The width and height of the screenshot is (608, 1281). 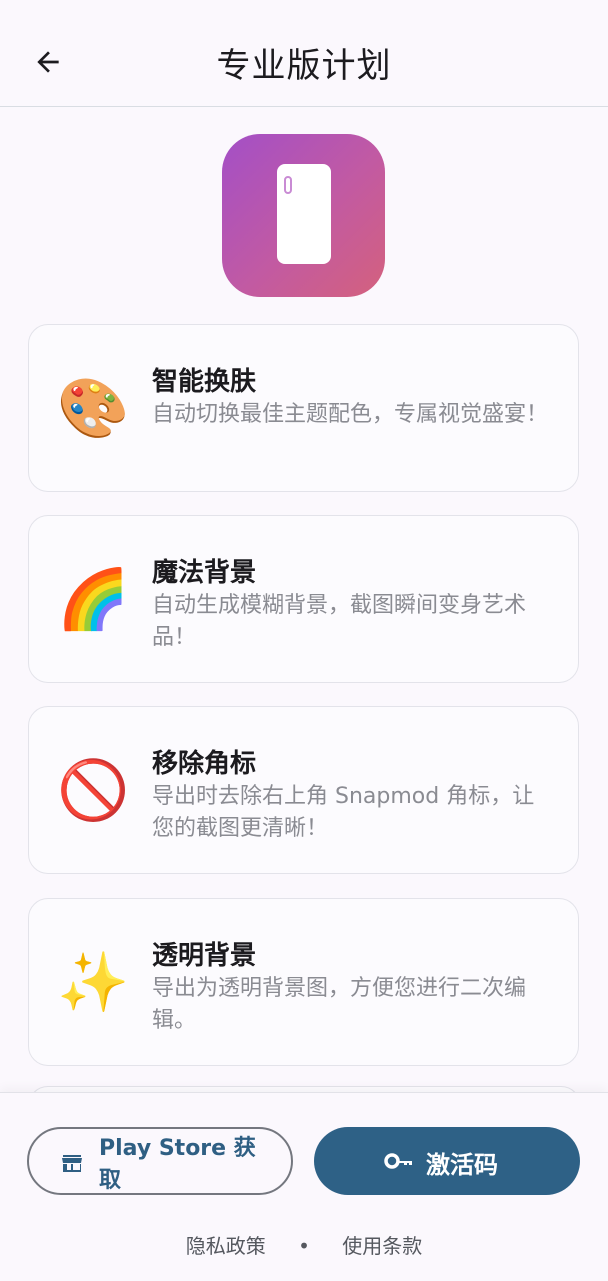 I want to click on app-bar: 专业版计划, so click(x=304, y=53).